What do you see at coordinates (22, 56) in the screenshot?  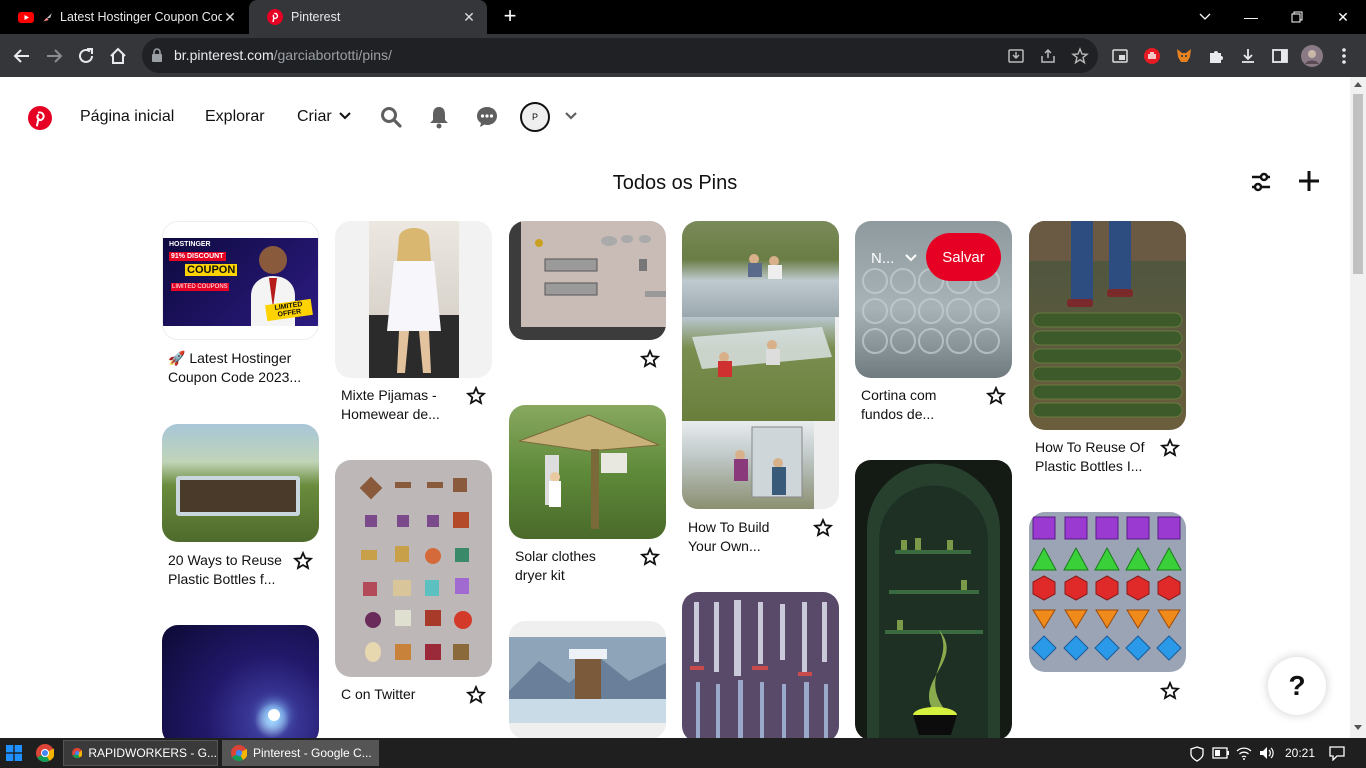 I see `back-icon` at bounding box center [22, 56].